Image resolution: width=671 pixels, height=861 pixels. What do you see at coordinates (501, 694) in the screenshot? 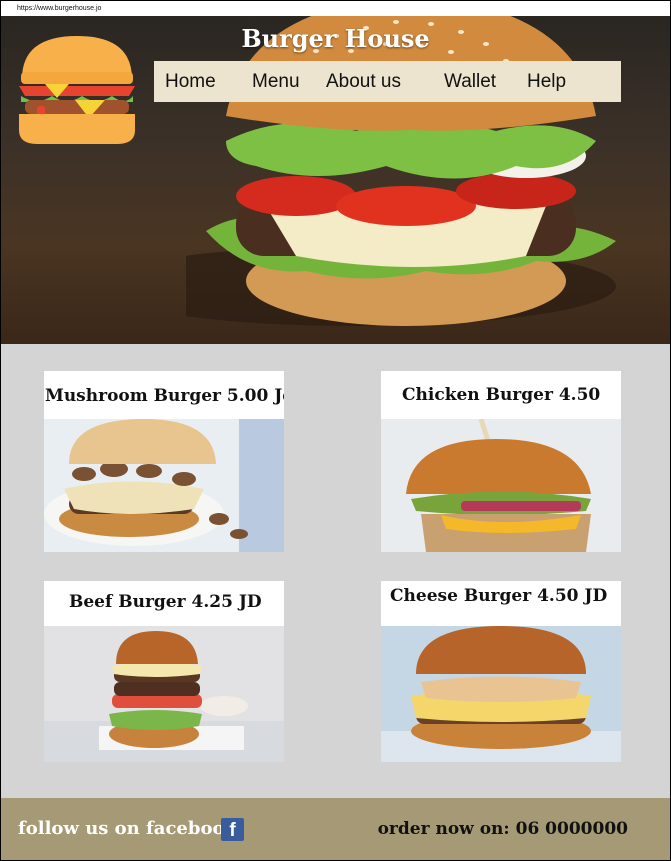
I see `cheese-burger-image` at bounding box center [501, 694].